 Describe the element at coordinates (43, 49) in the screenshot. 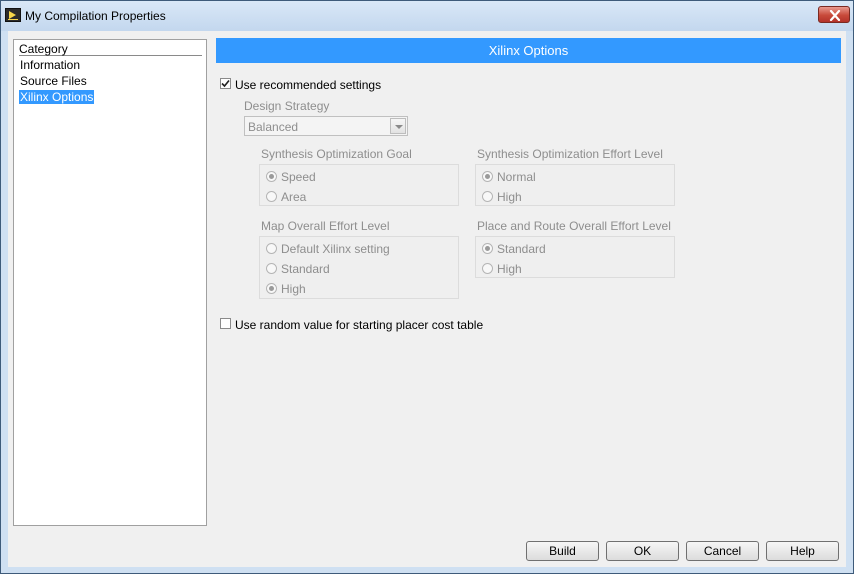

I see `category-header-label: Category` at that location.